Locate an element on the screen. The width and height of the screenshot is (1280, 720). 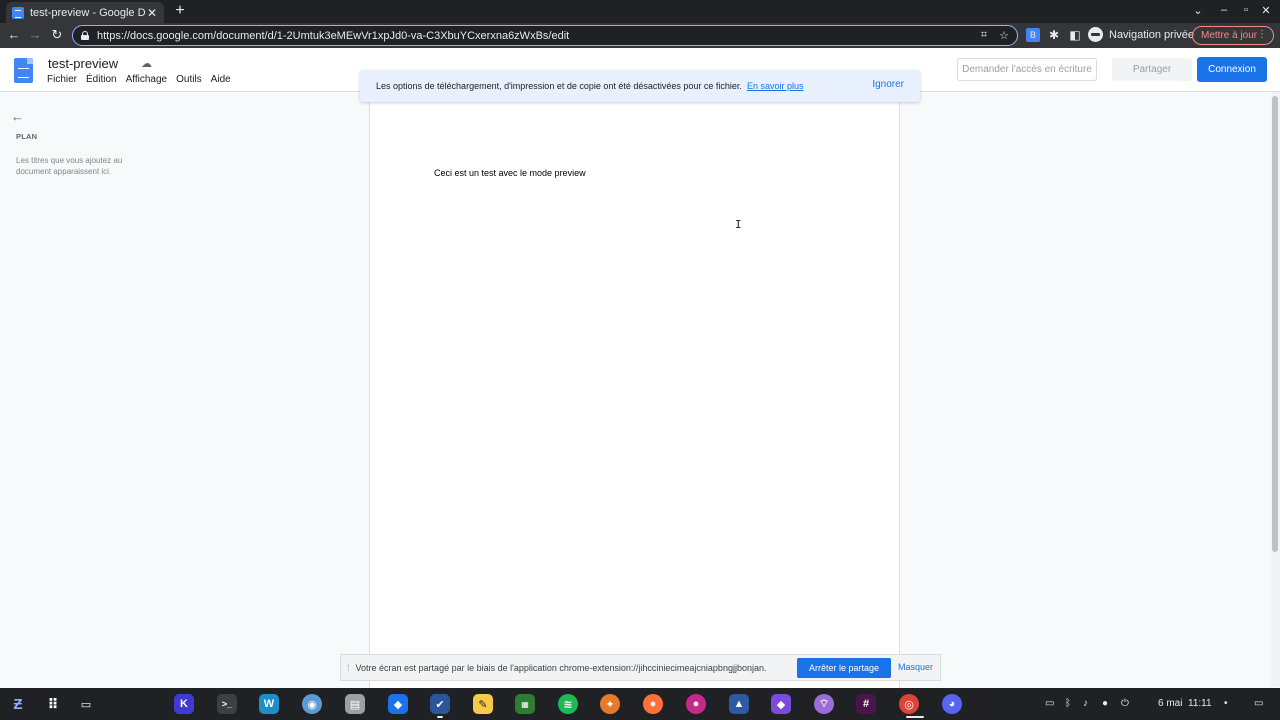
extension-badge-icon: B is located at coordinates (1033, 35).